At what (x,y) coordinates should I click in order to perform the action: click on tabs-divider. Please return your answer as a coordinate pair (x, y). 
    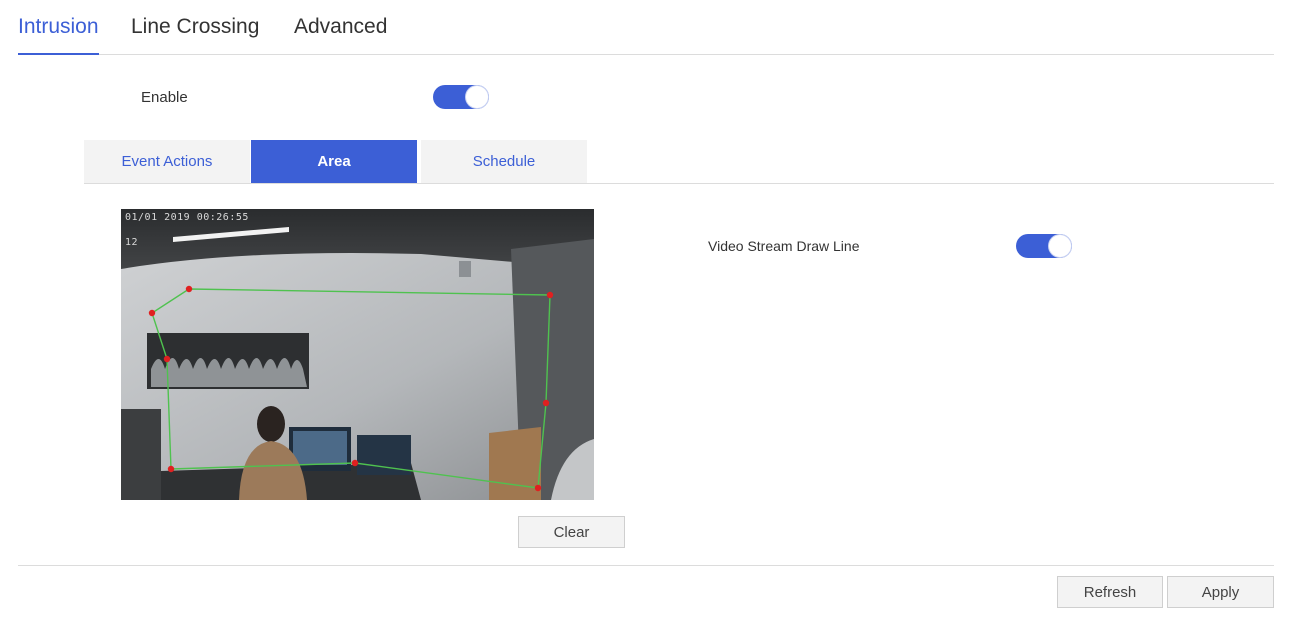
    Looking at the image, I should click on (646, 54).